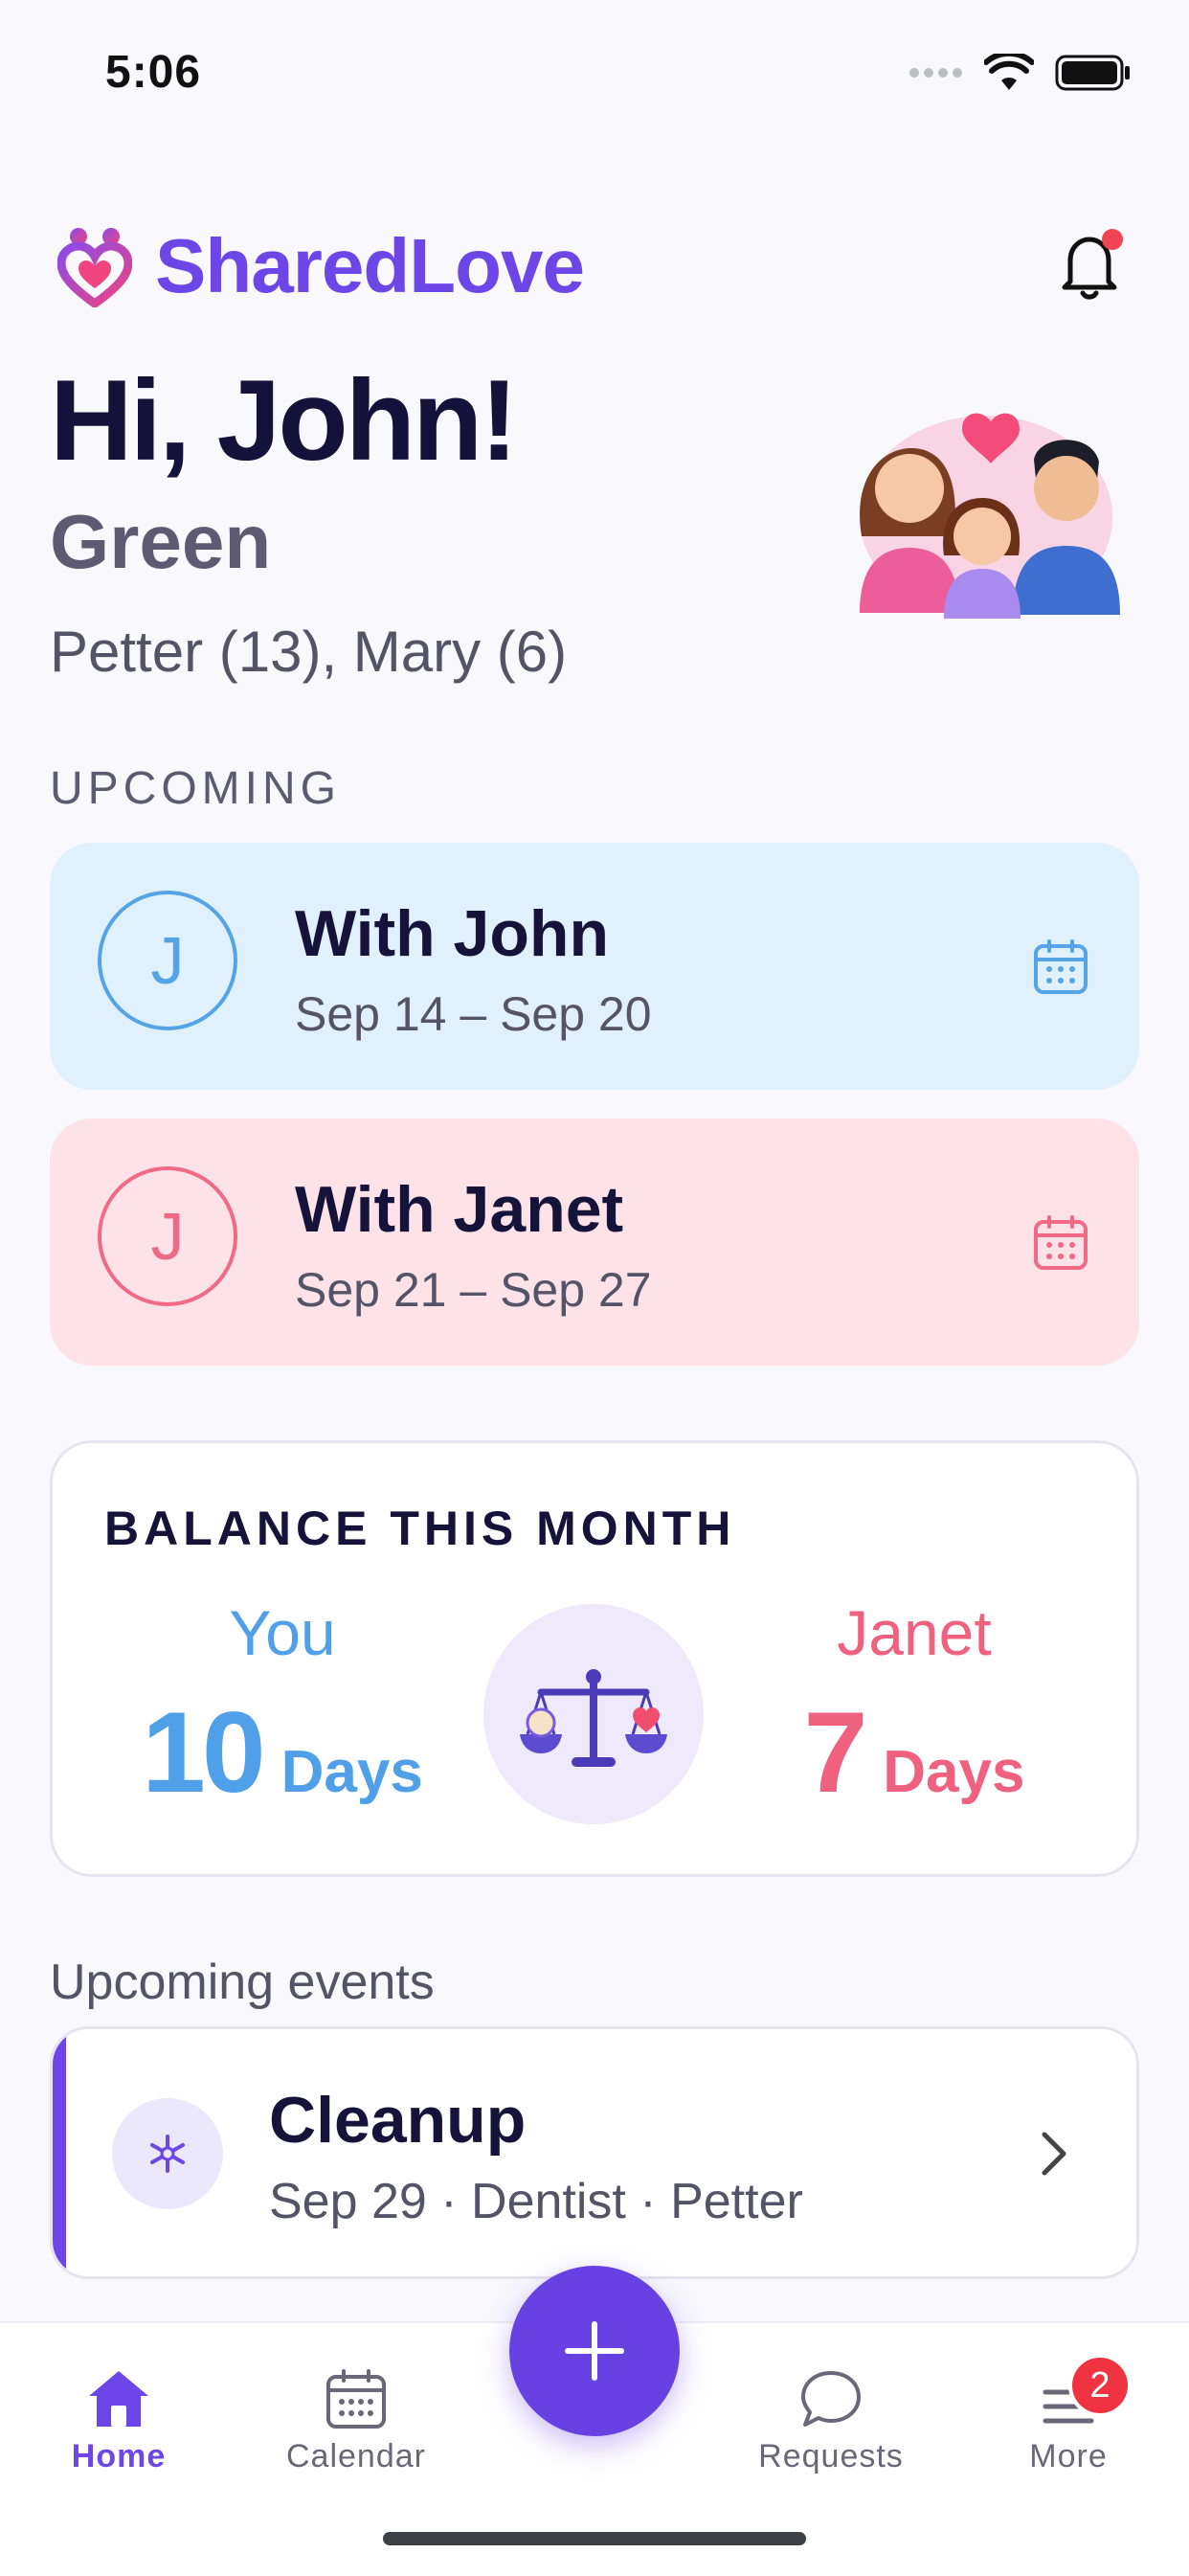 The width and height of the screenshot is (1189, 2576). I want to click on balance-scale-badge, so click(593, 1714).